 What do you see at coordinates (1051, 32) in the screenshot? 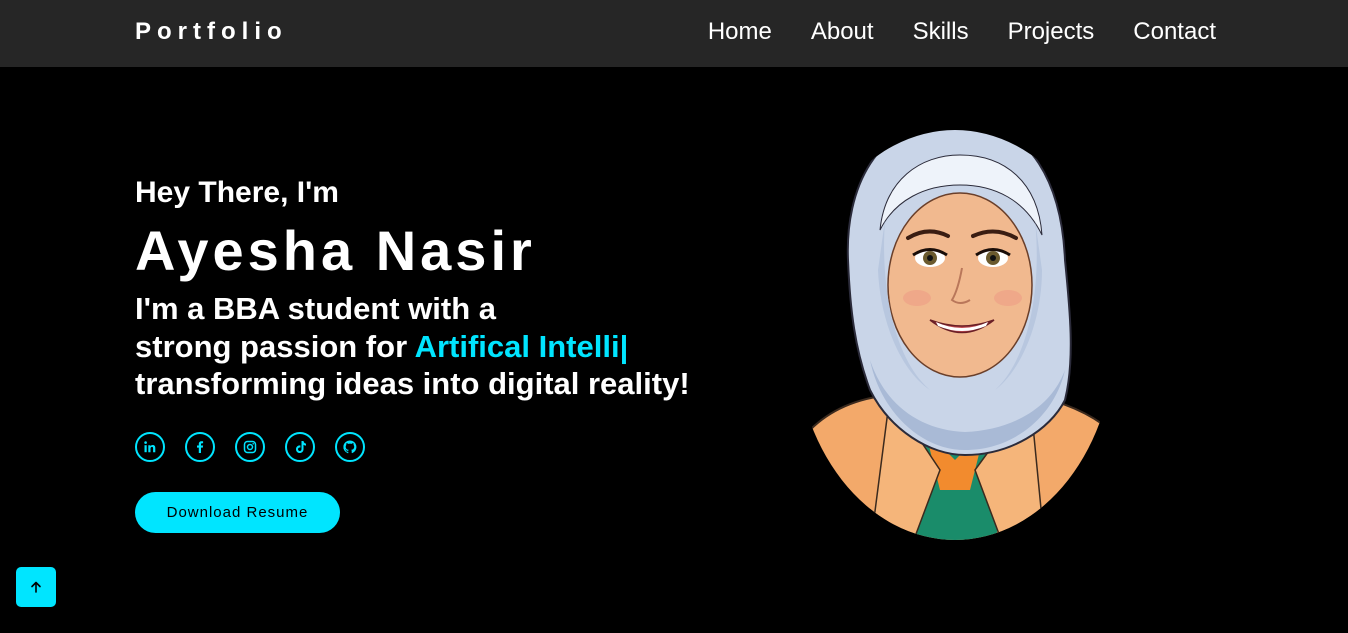
I see `nav-projects-link: Projects` at bounding box center [1051, 32].